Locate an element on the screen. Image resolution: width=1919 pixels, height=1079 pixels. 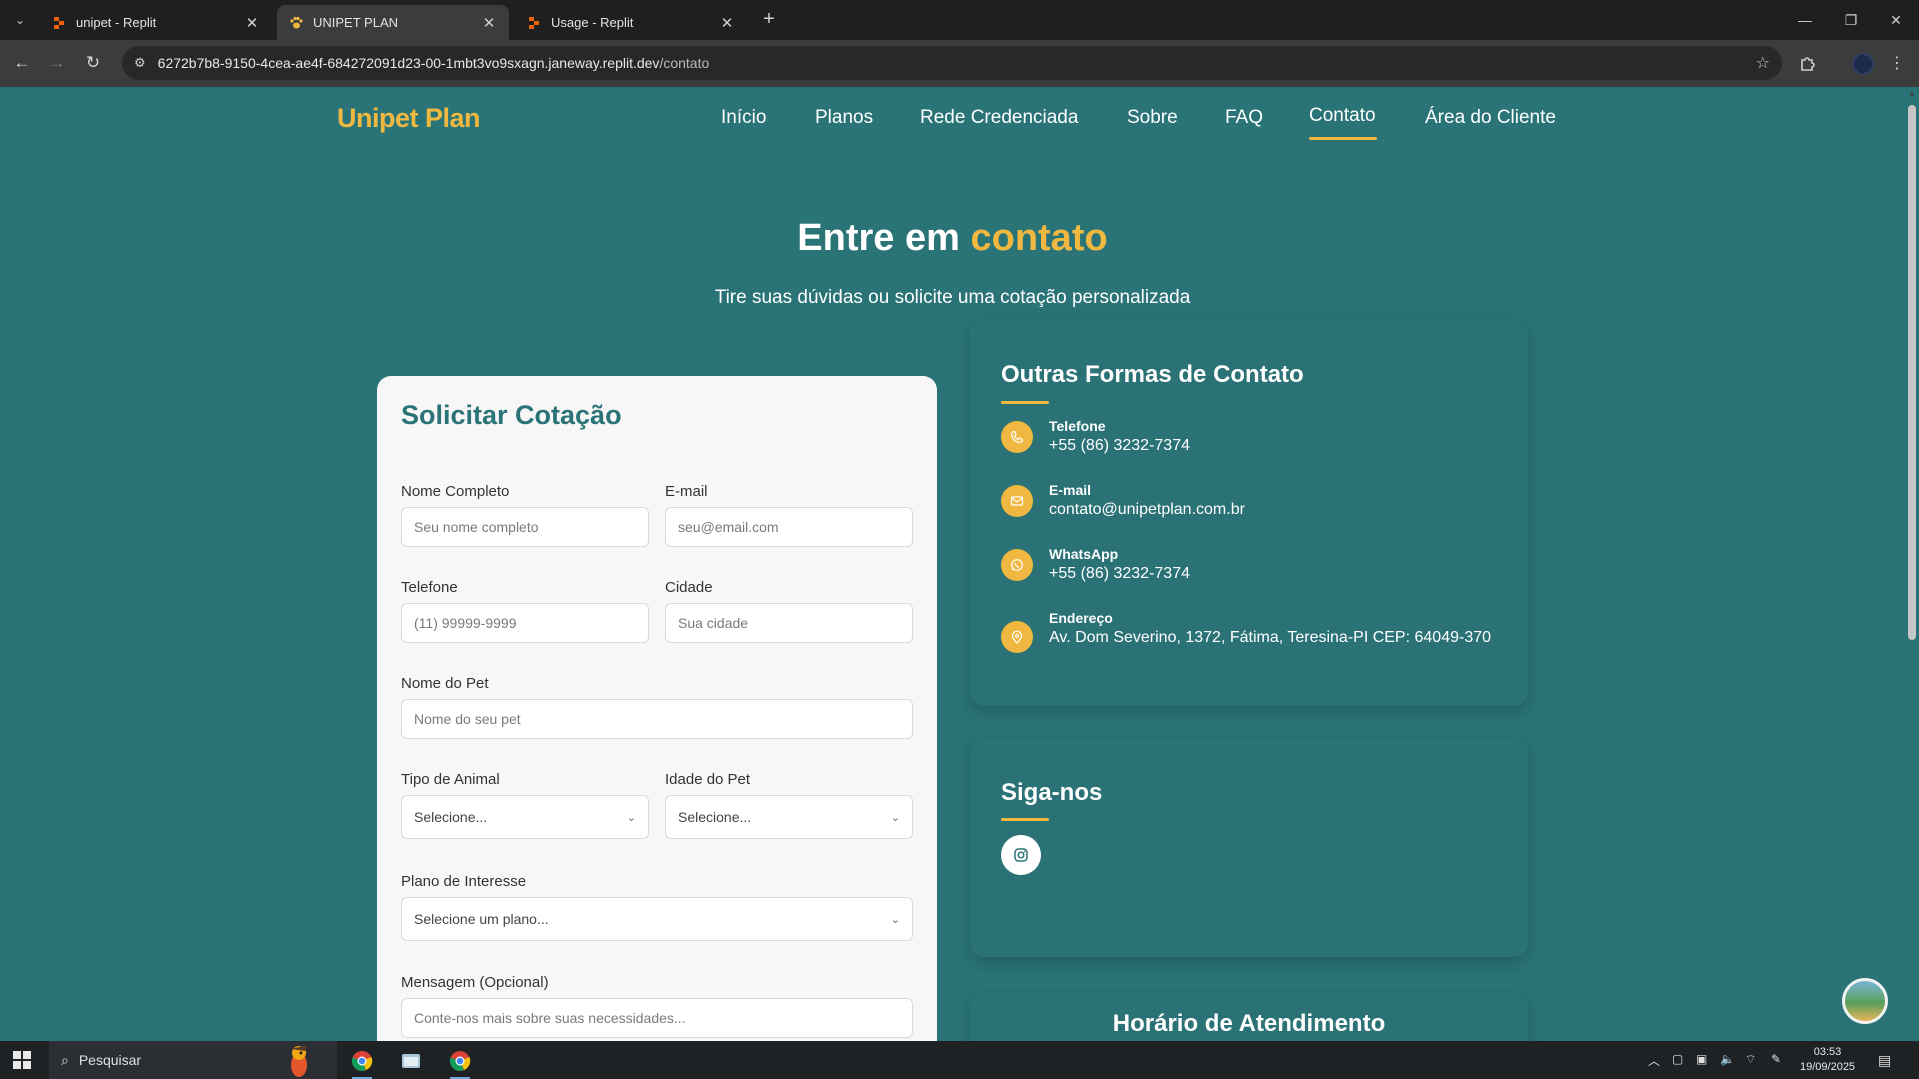
email-input is located at coordinates (789, 527).